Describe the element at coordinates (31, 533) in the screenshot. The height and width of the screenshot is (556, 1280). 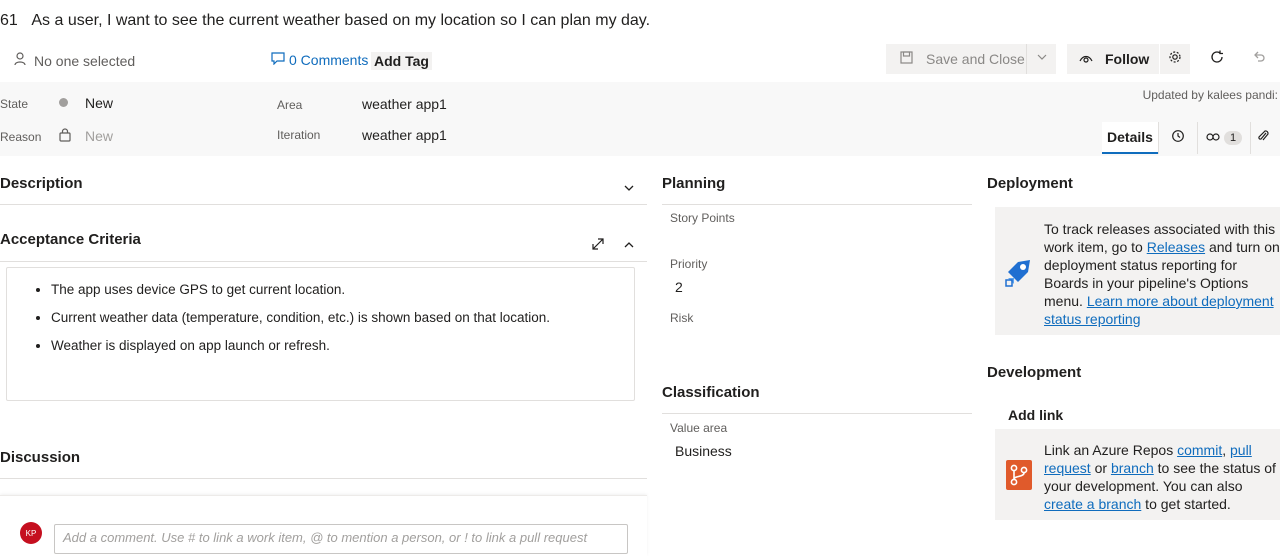
I see `avatar: KP` at that location.